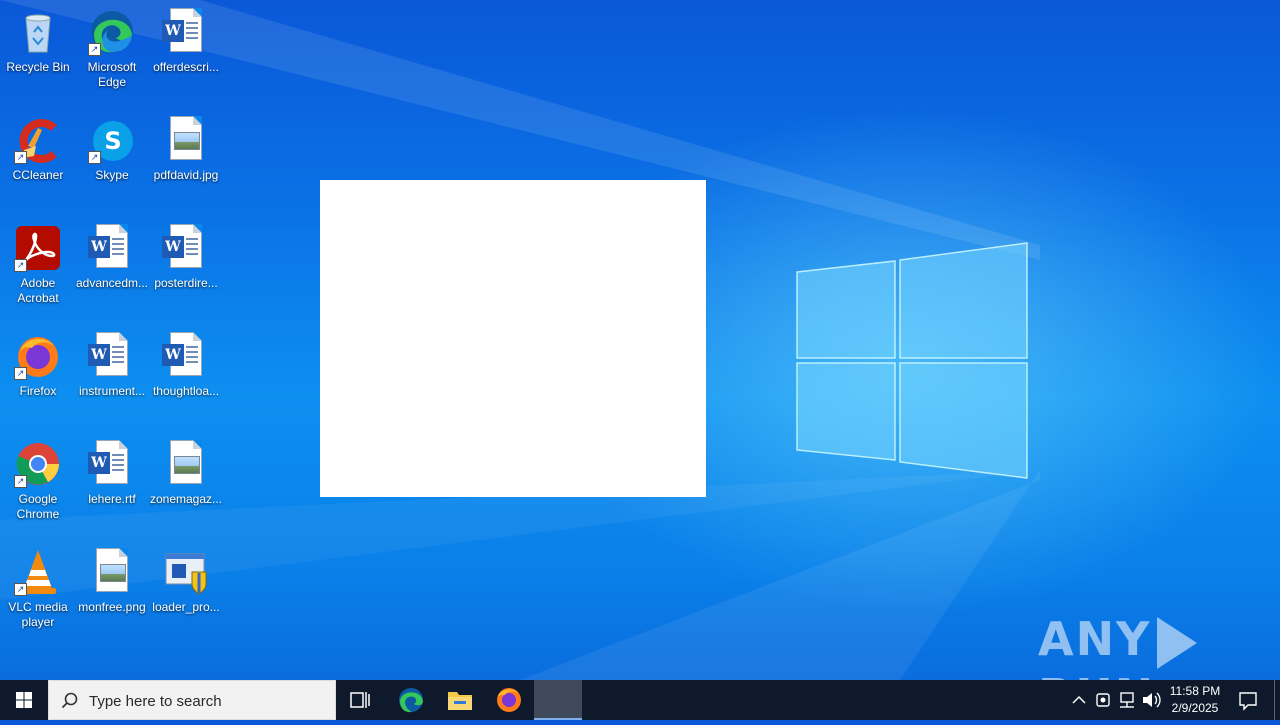 The image size is (1280, 725). What do you see at coordinates (112, 175) in the screenshot?
I see `icon-label: Skype` at bounding box center [112, 175].